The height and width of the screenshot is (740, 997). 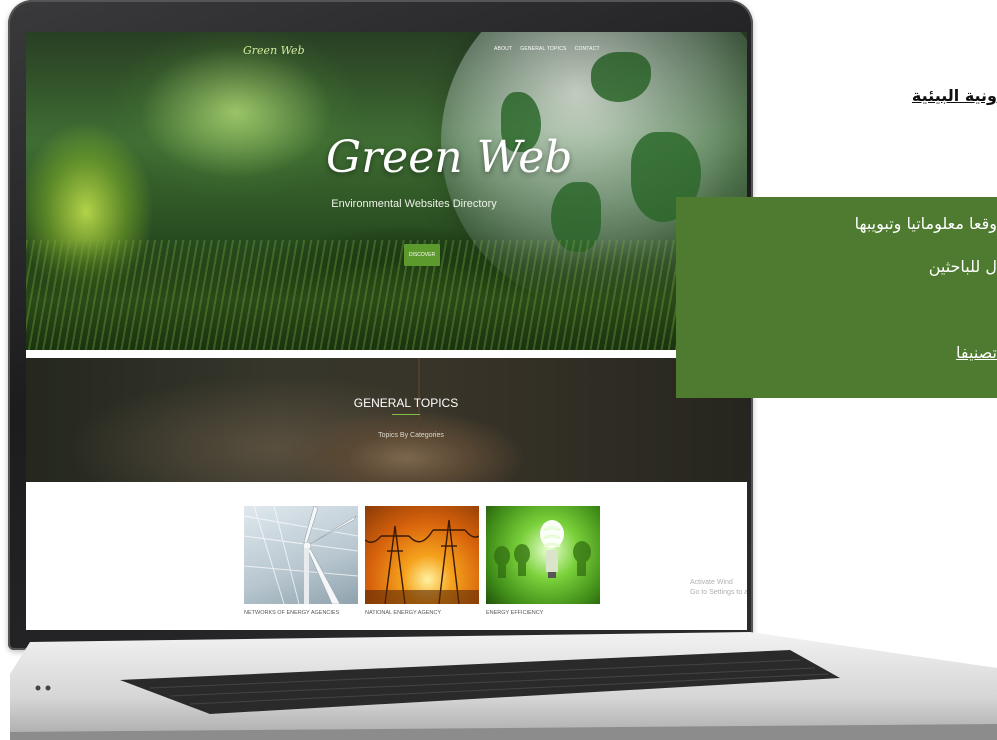 What do you see at coordinates (301, 555) in the screenshot?
I see `wind-turbine-image` at bounding box center [301, 555].